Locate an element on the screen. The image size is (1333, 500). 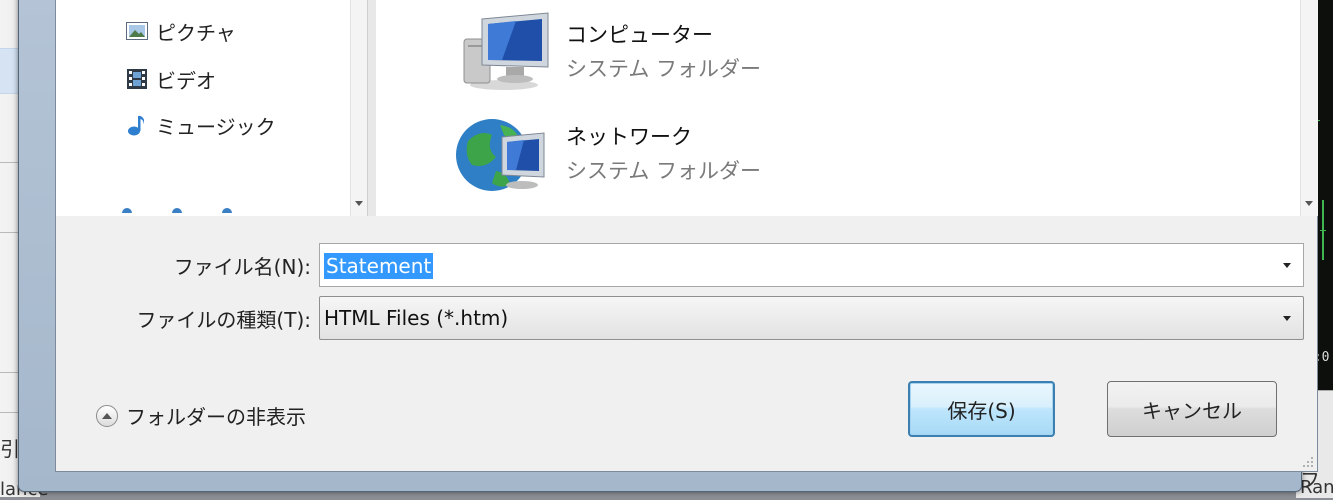
chart-tick is located at coordinates (1323, 230).